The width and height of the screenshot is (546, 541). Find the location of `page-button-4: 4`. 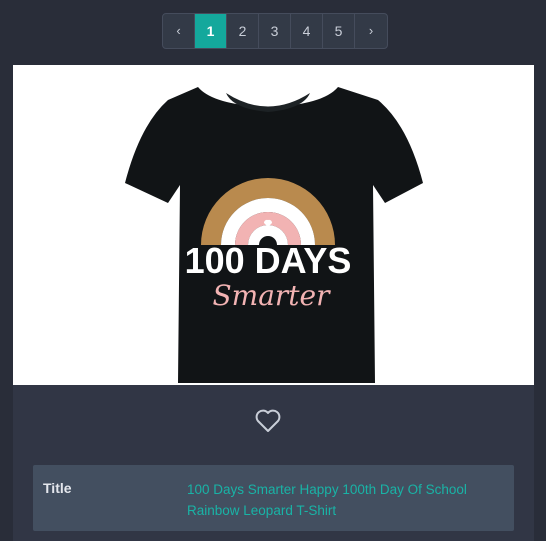

page-button-4: 4 is located at coordinates (307, 31).